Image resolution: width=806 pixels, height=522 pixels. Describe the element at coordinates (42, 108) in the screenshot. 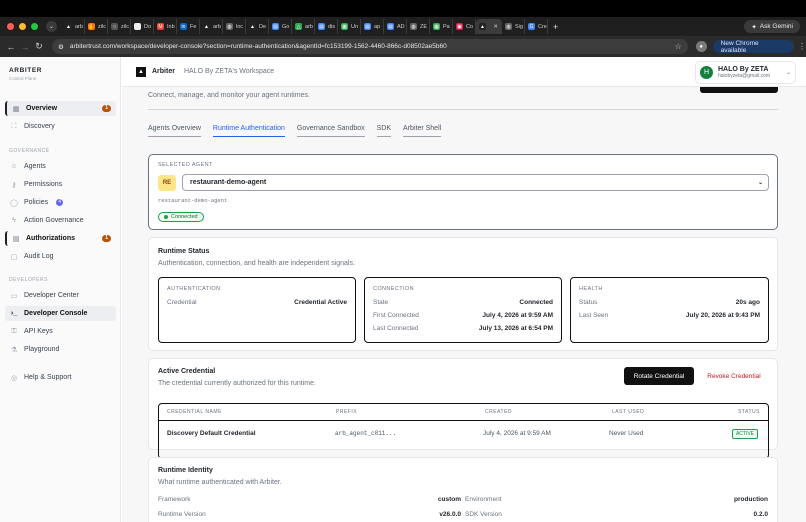

I see `sidebar-item-label: Overview` at that location.